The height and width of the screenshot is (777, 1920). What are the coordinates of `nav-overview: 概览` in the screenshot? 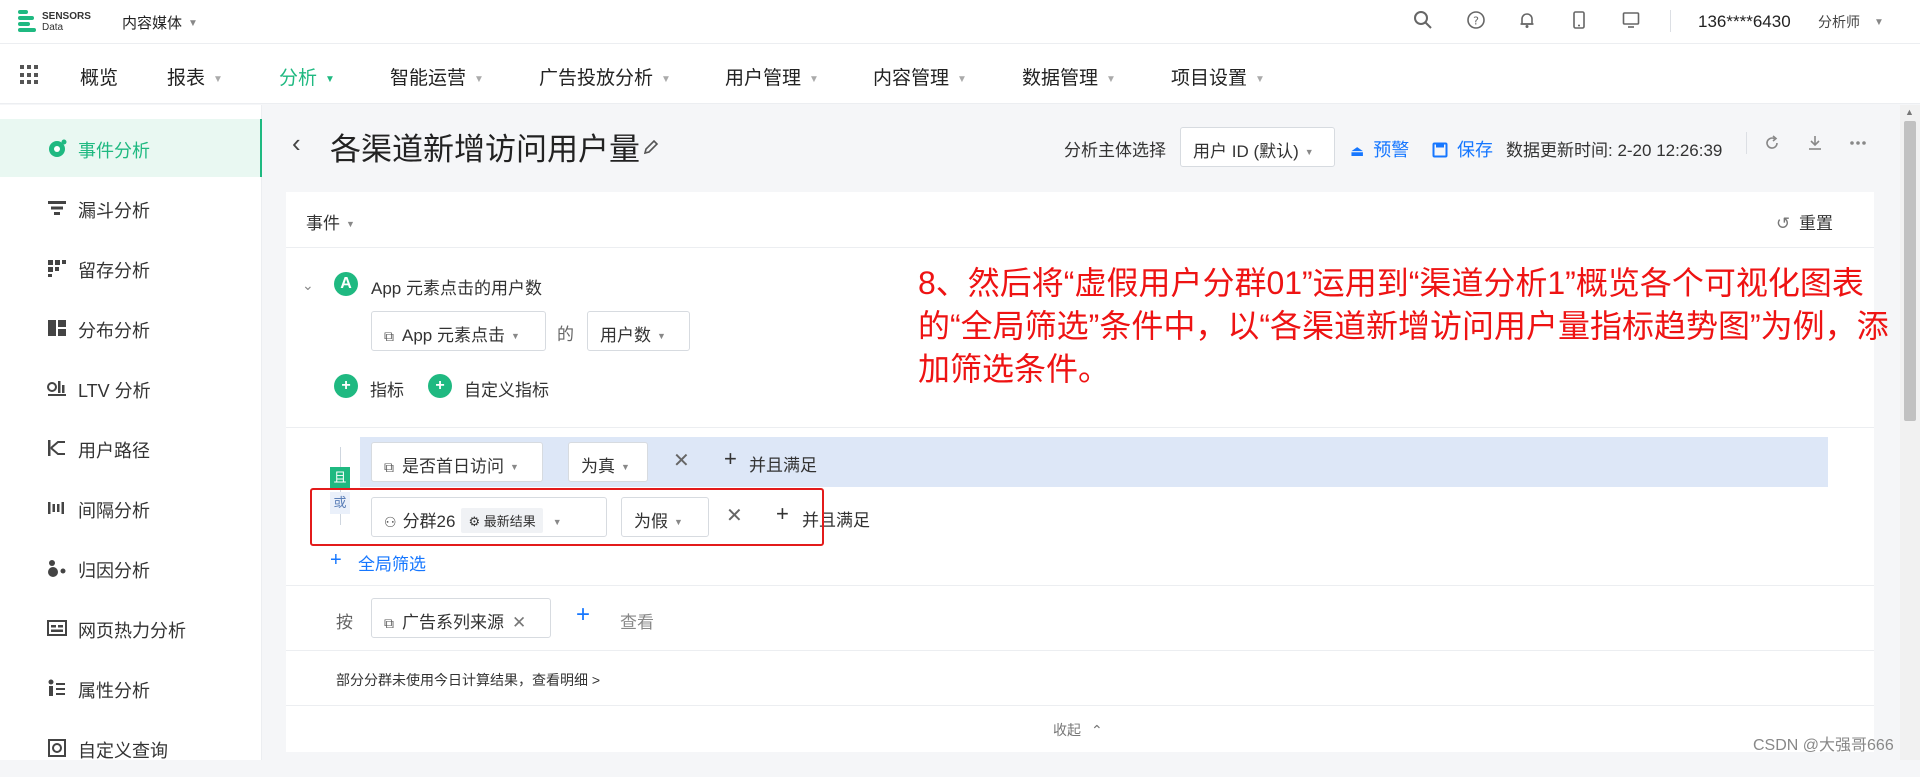 It's located at (99, 76).